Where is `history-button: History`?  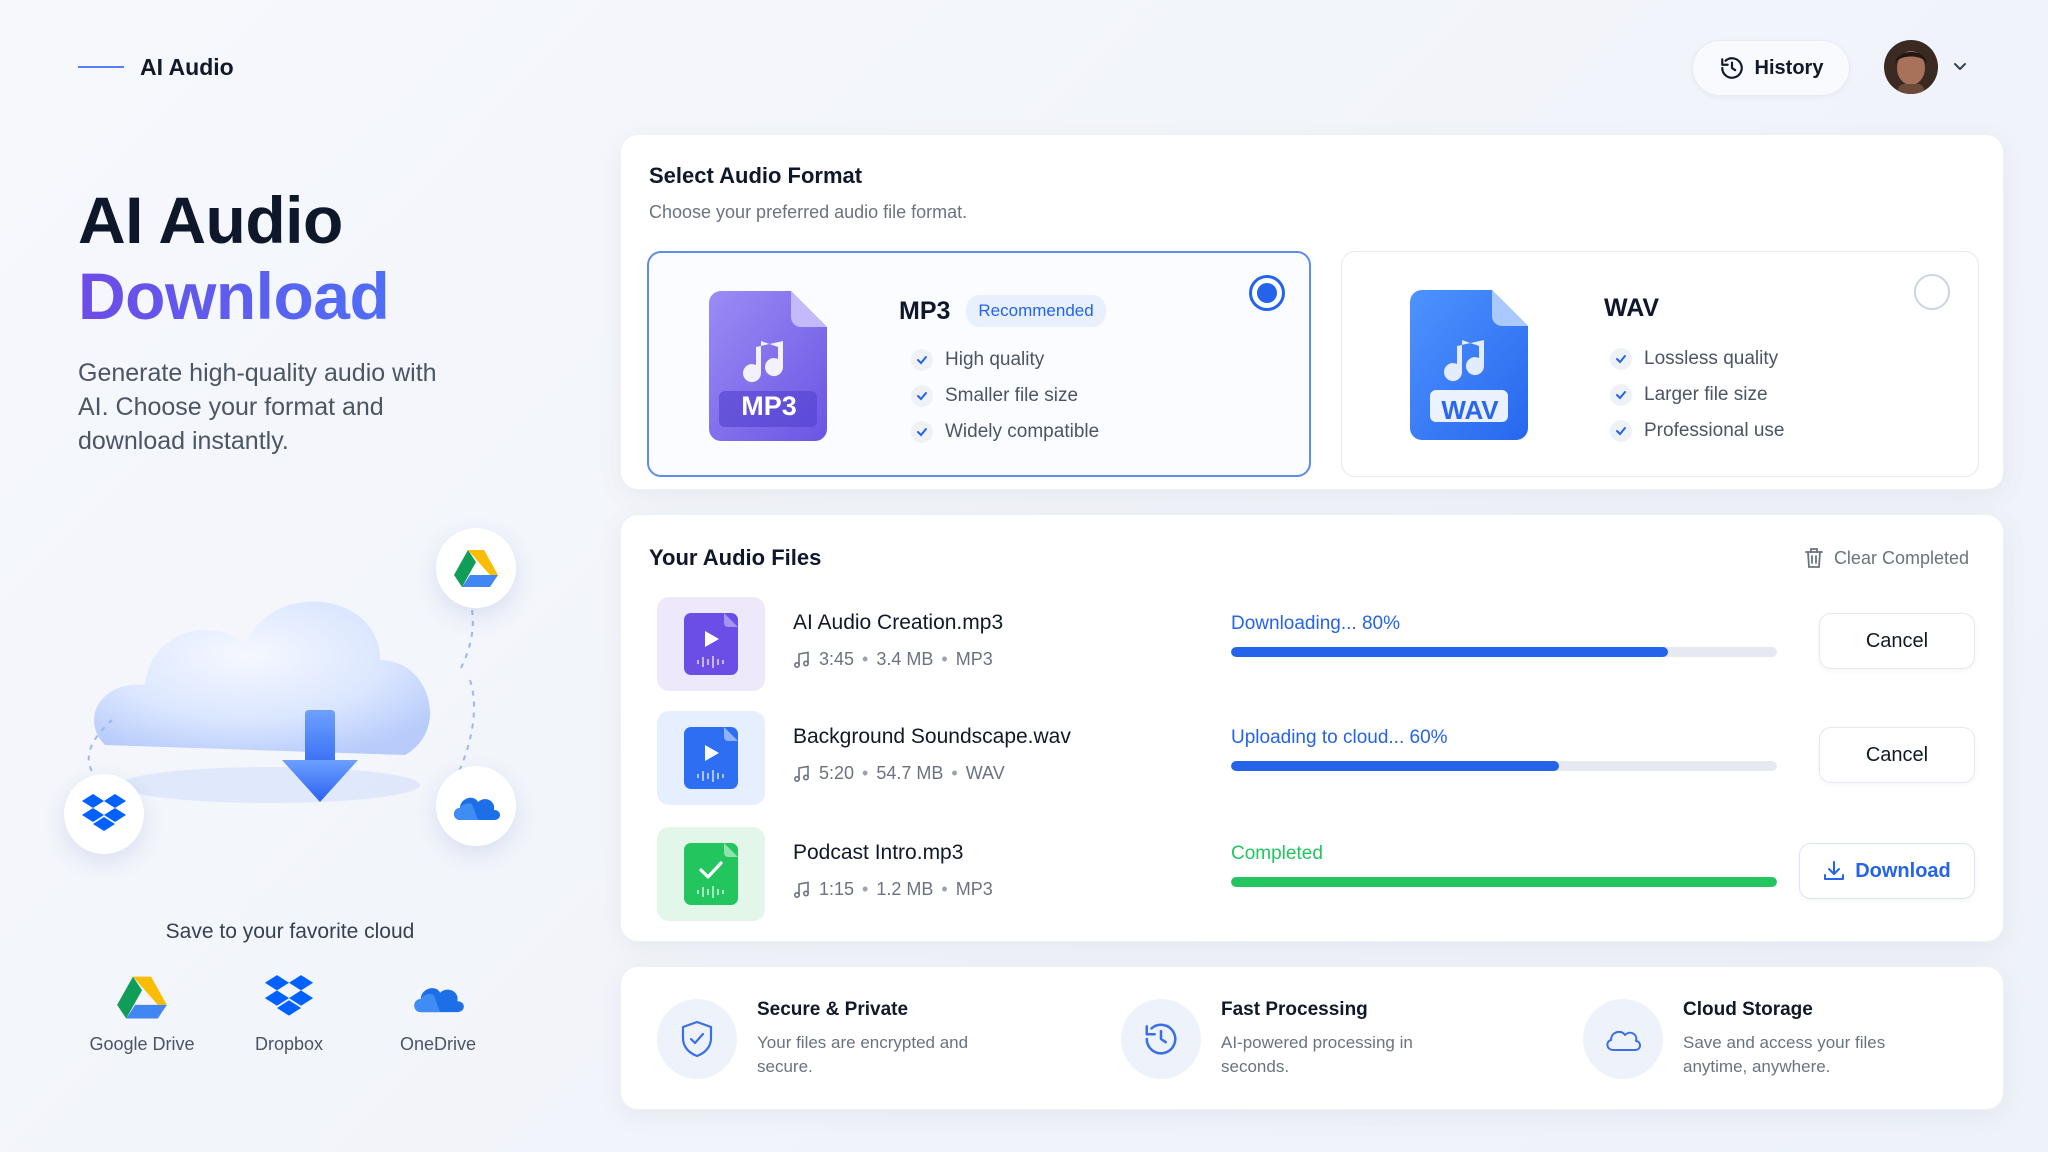 history-button: History is located at coordinates (1771, 68).